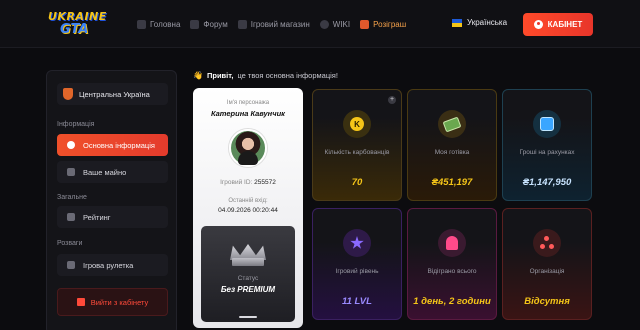 The width and height of the screenshot is (640, 330). I want to click on stat-label: Моя готівка, so click(452, 152).